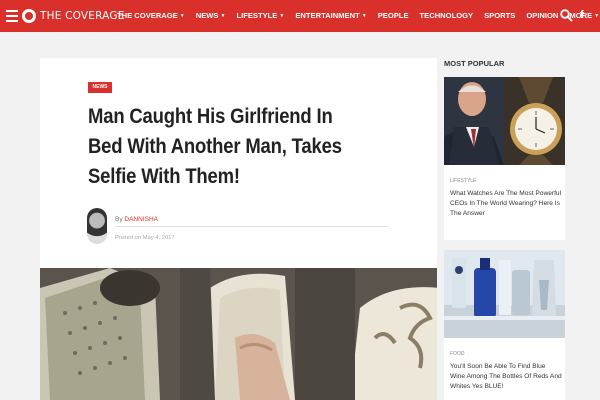  I want to click on hamburger-menu-icon, so click(12, 16).